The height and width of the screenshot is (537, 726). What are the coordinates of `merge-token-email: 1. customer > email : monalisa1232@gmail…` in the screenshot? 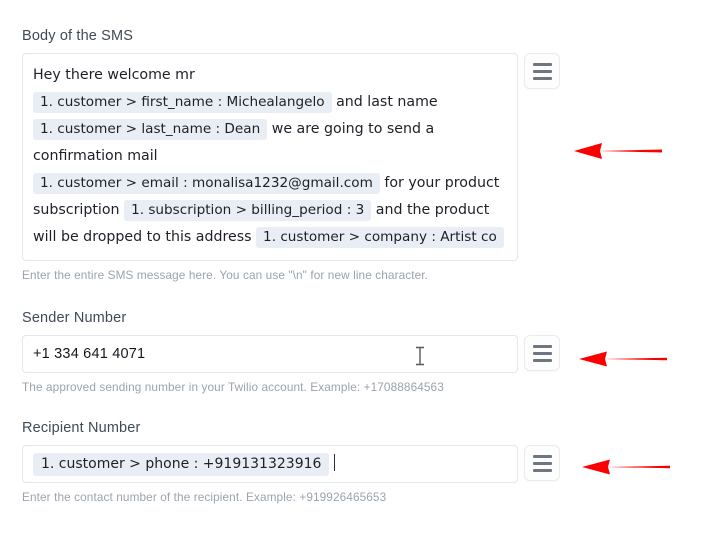 It's located at (206, 183).